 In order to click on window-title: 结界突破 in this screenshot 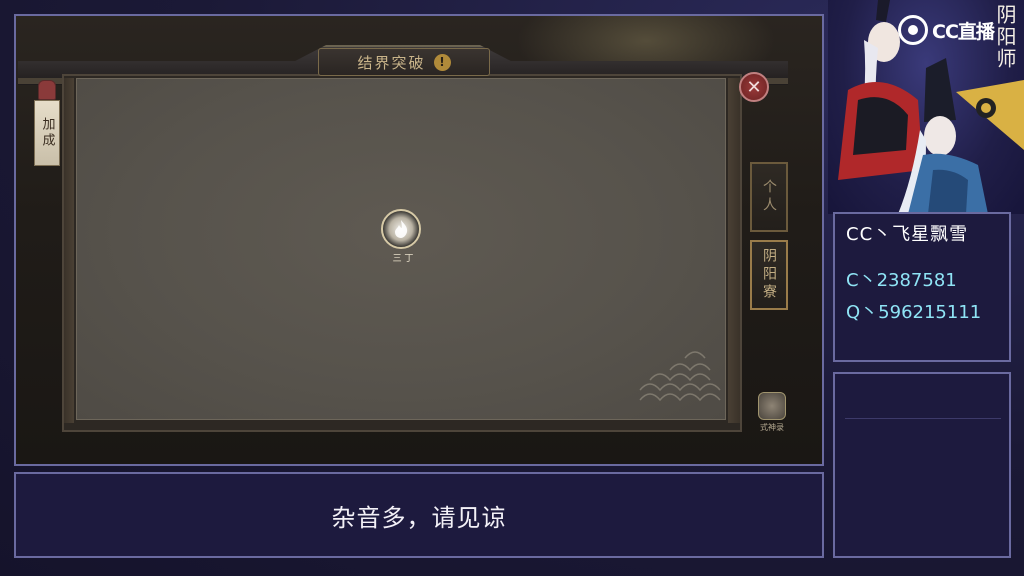, I will do `click(391, 62)`.